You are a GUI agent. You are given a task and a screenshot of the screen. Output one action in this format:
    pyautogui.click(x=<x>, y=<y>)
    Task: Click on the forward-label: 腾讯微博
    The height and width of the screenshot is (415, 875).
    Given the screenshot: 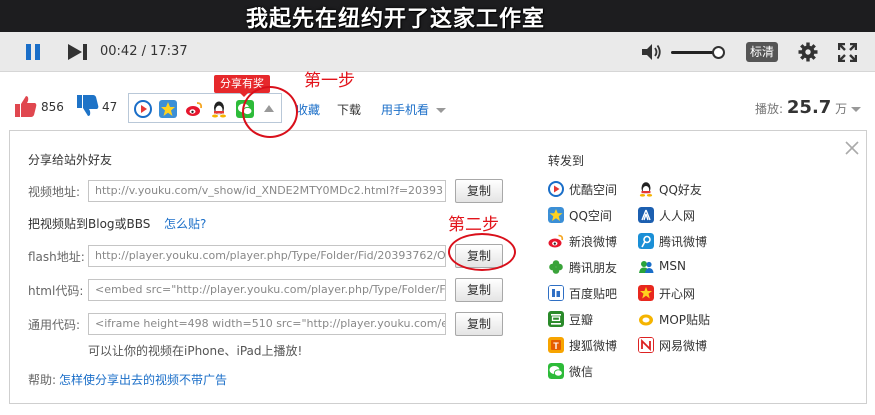 What is the action you would take?
    pyautogui.click(x=683, y=242)
    